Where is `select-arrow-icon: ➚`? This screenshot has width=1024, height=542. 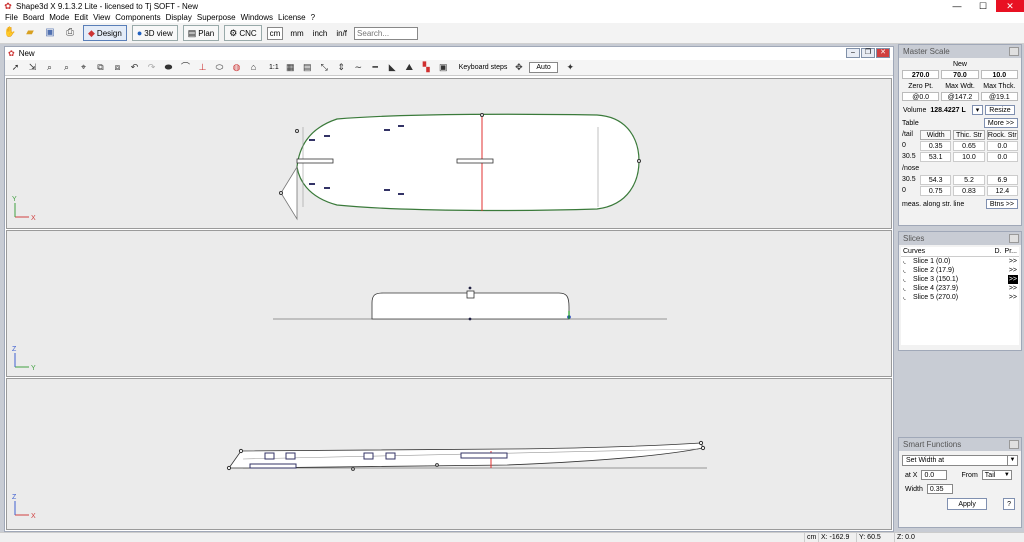
select-arrow-icon: ➚ is located at coordinates (15, 67).